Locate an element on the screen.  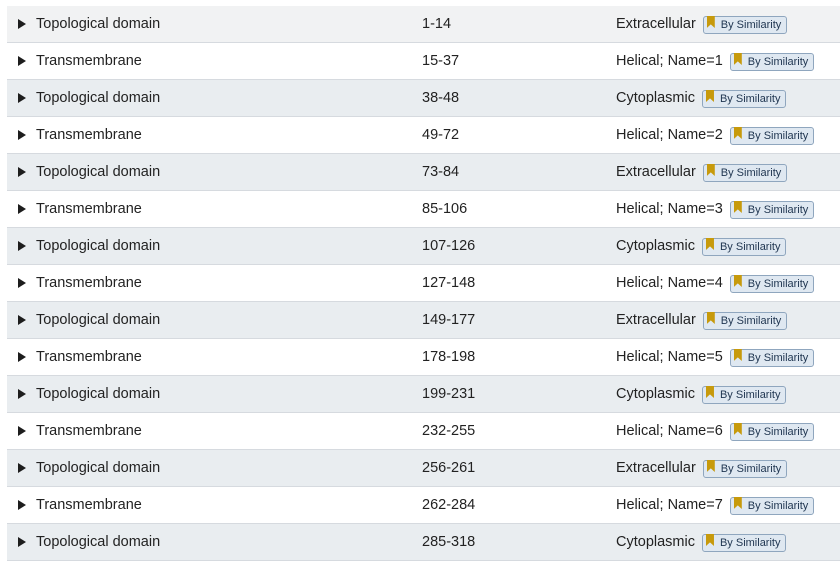
feature-position: 199-231 is located at coordinates (449, 394).